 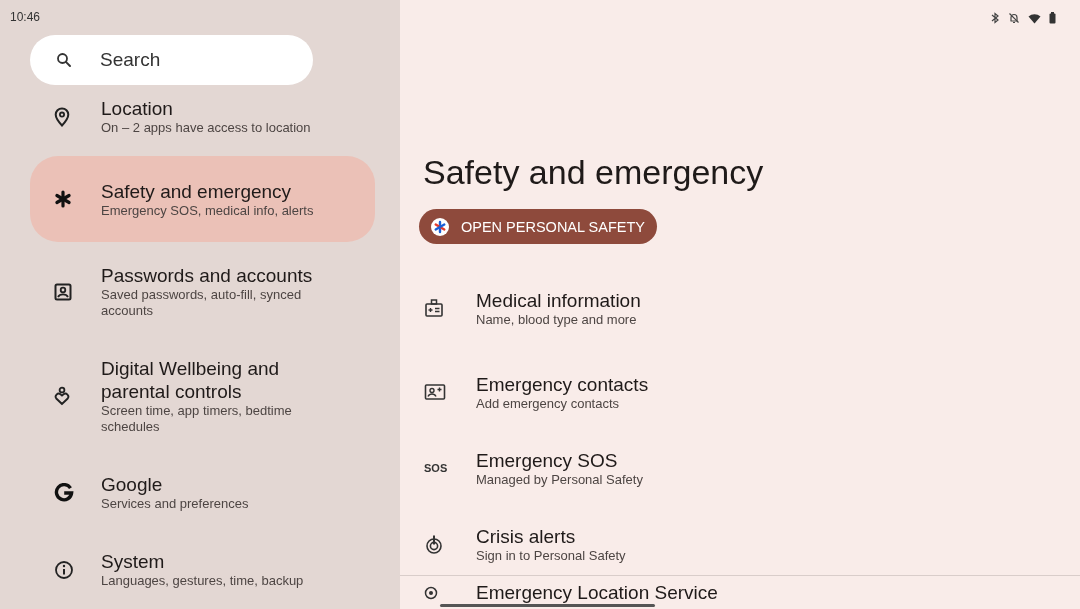 I want to click on medical-id-icon, so click(x=434, y=308).